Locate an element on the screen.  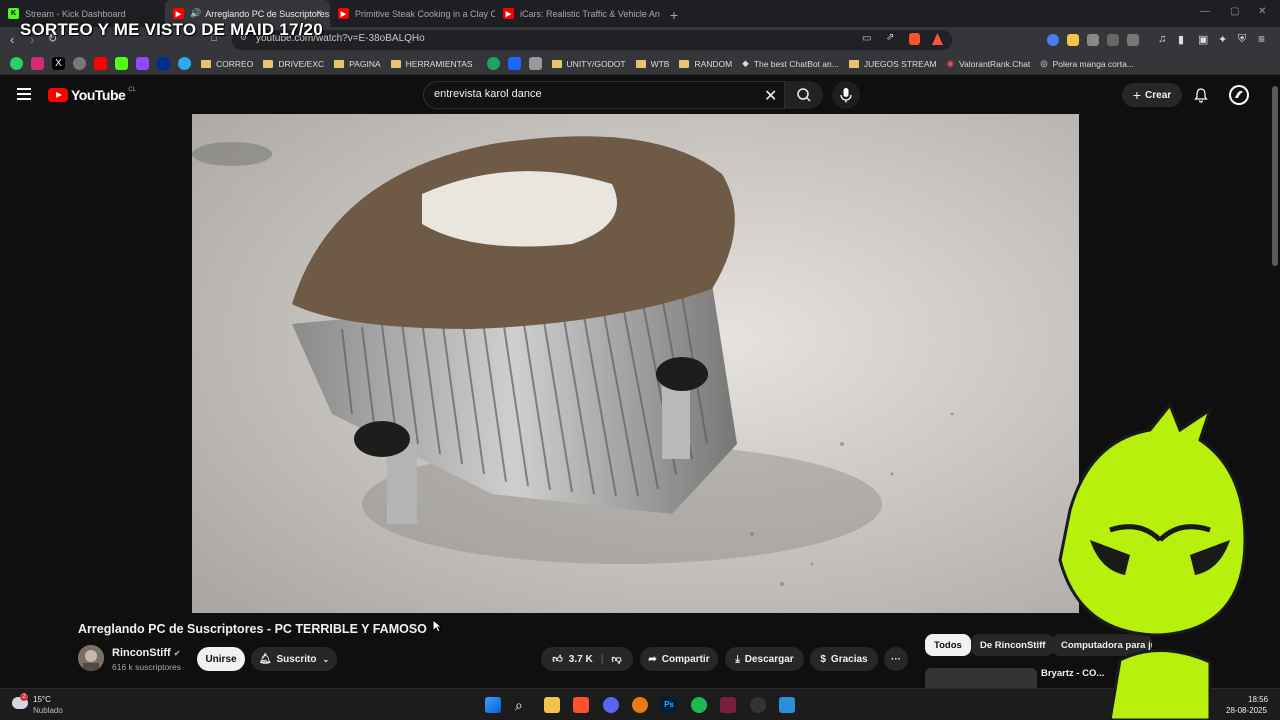
account-avatar is located at coordinates (1239, 95).